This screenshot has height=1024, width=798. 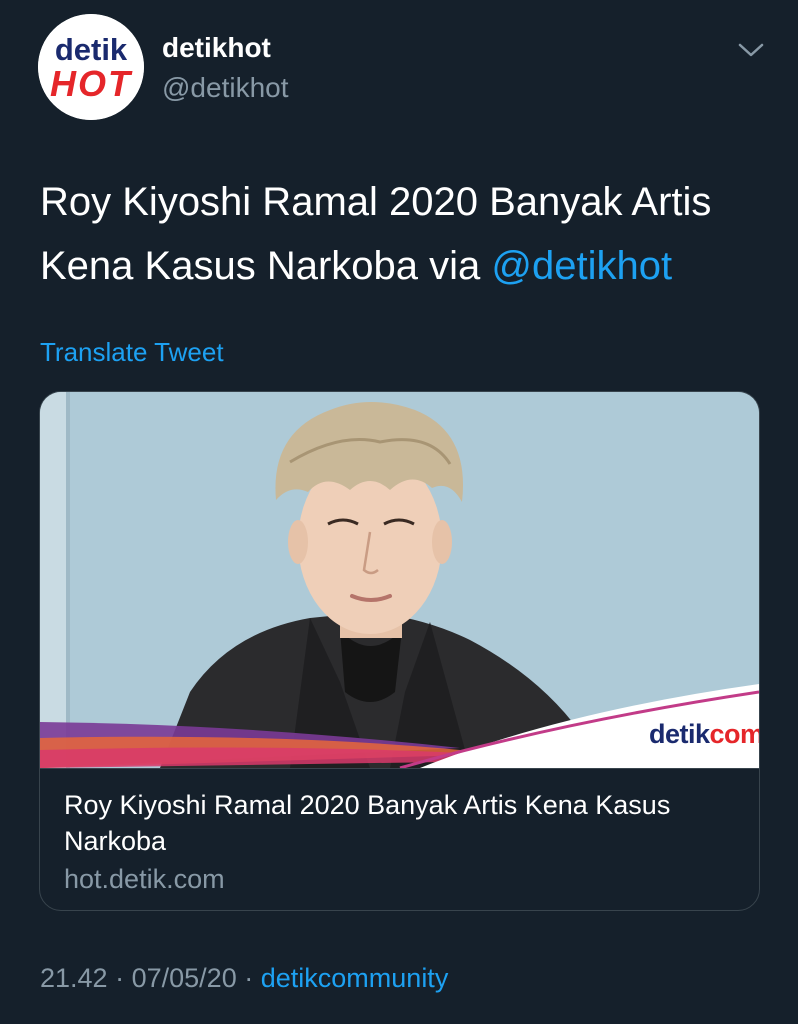 I want to click on chevron-down-icon, so click(x=751, y=50).